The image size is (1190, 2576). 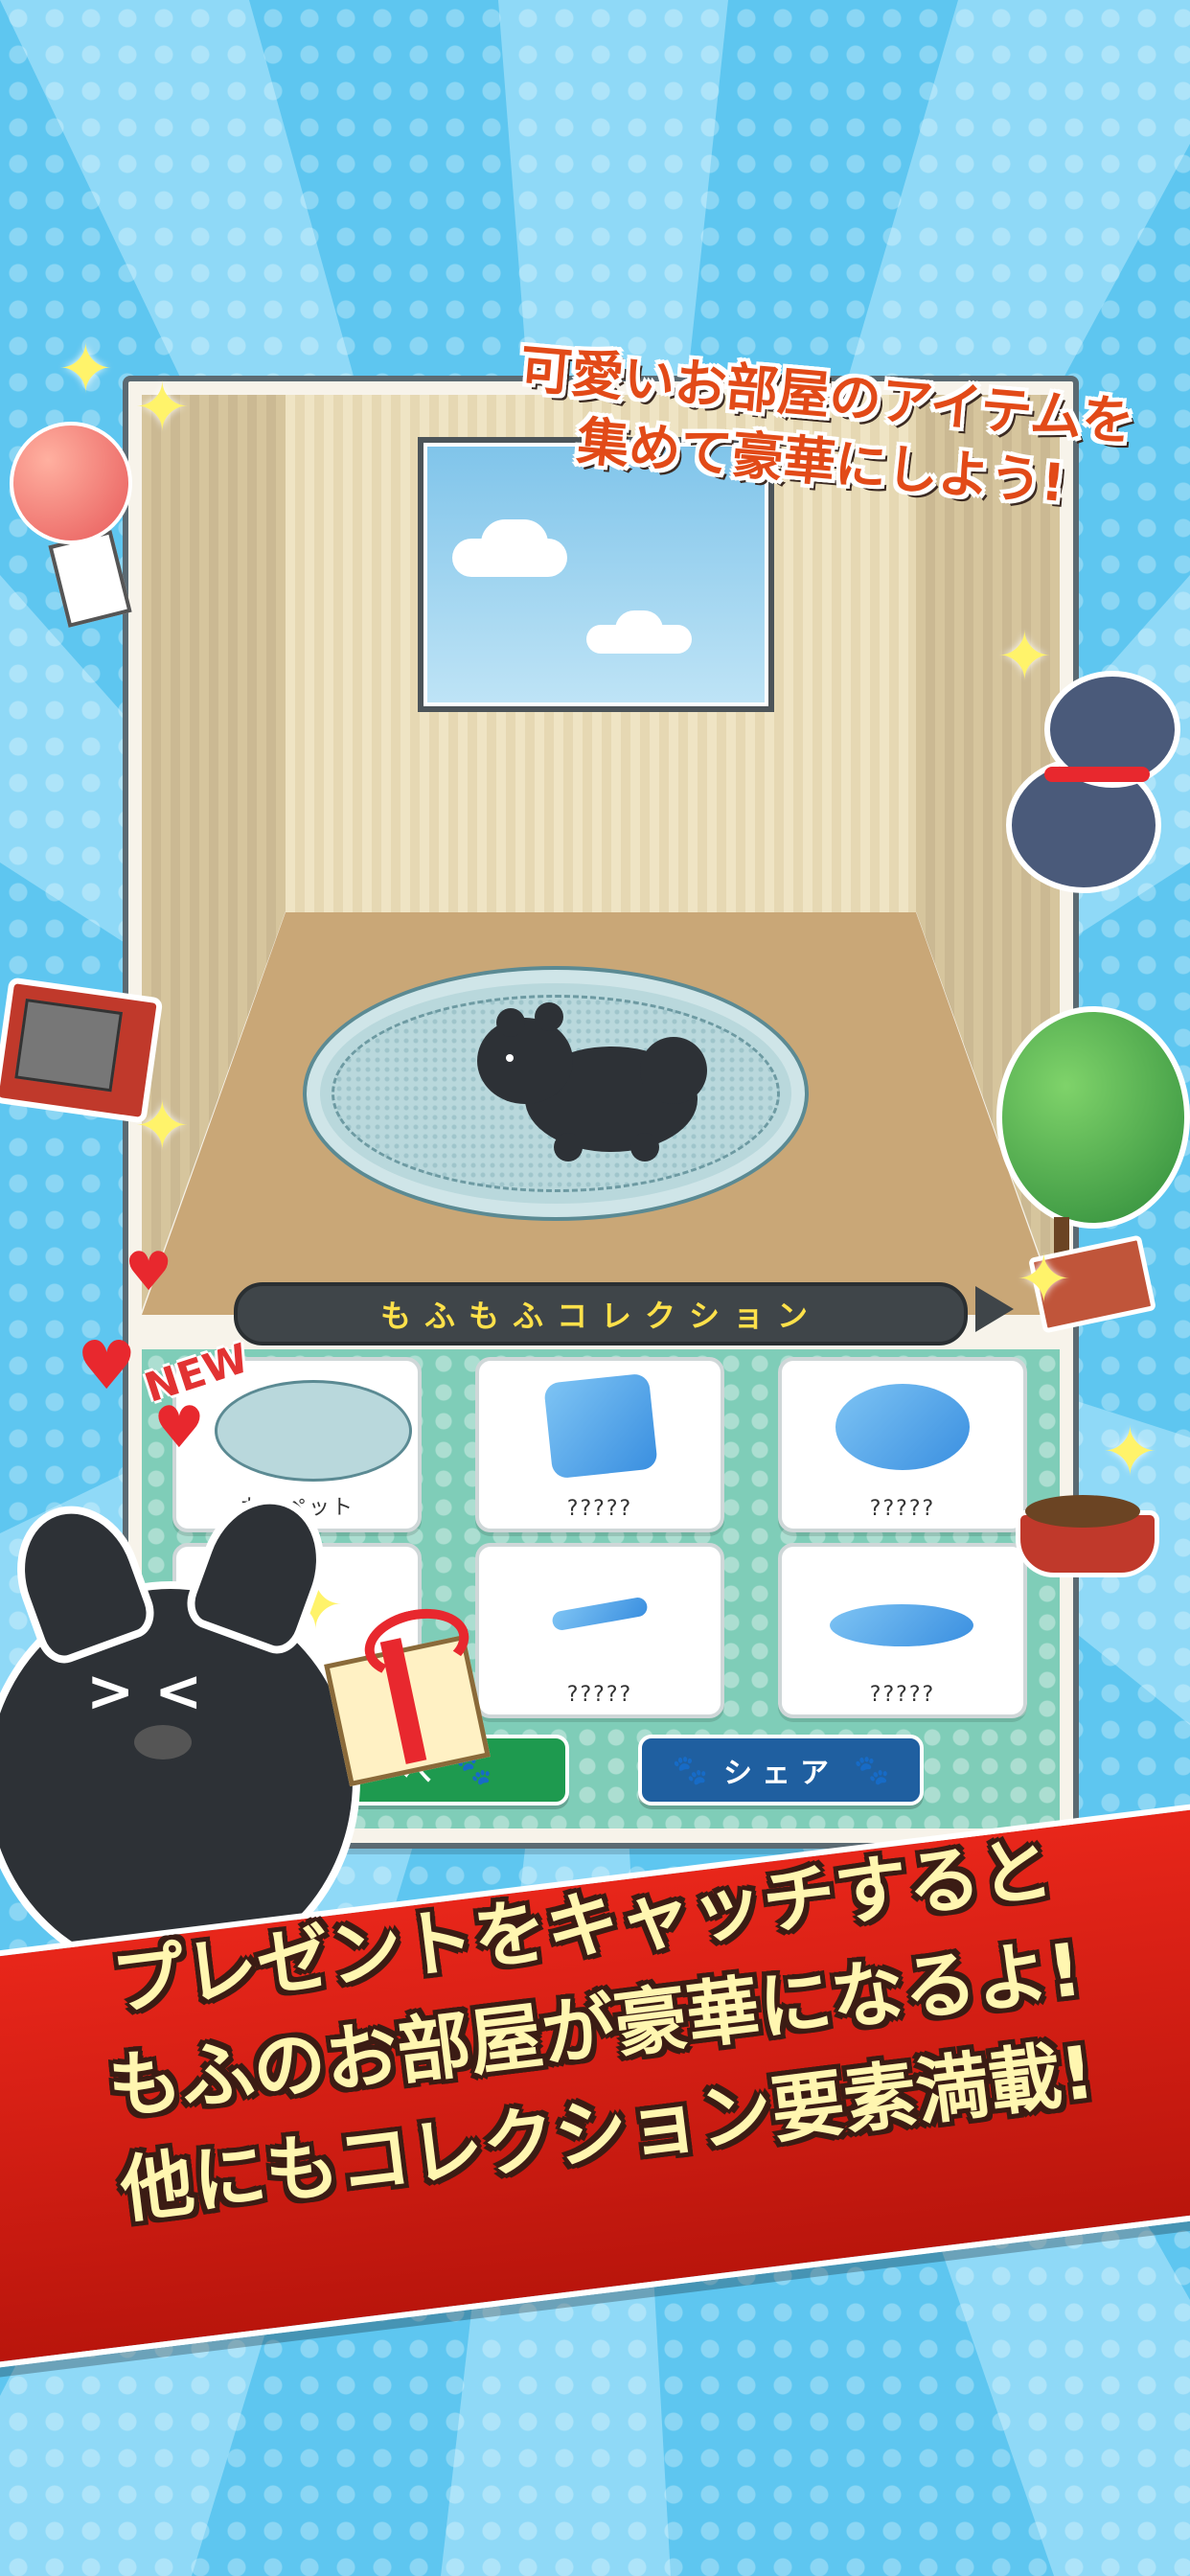 I want to click on dog-food-bowl-sticker, so click(x=1088, y=1534).